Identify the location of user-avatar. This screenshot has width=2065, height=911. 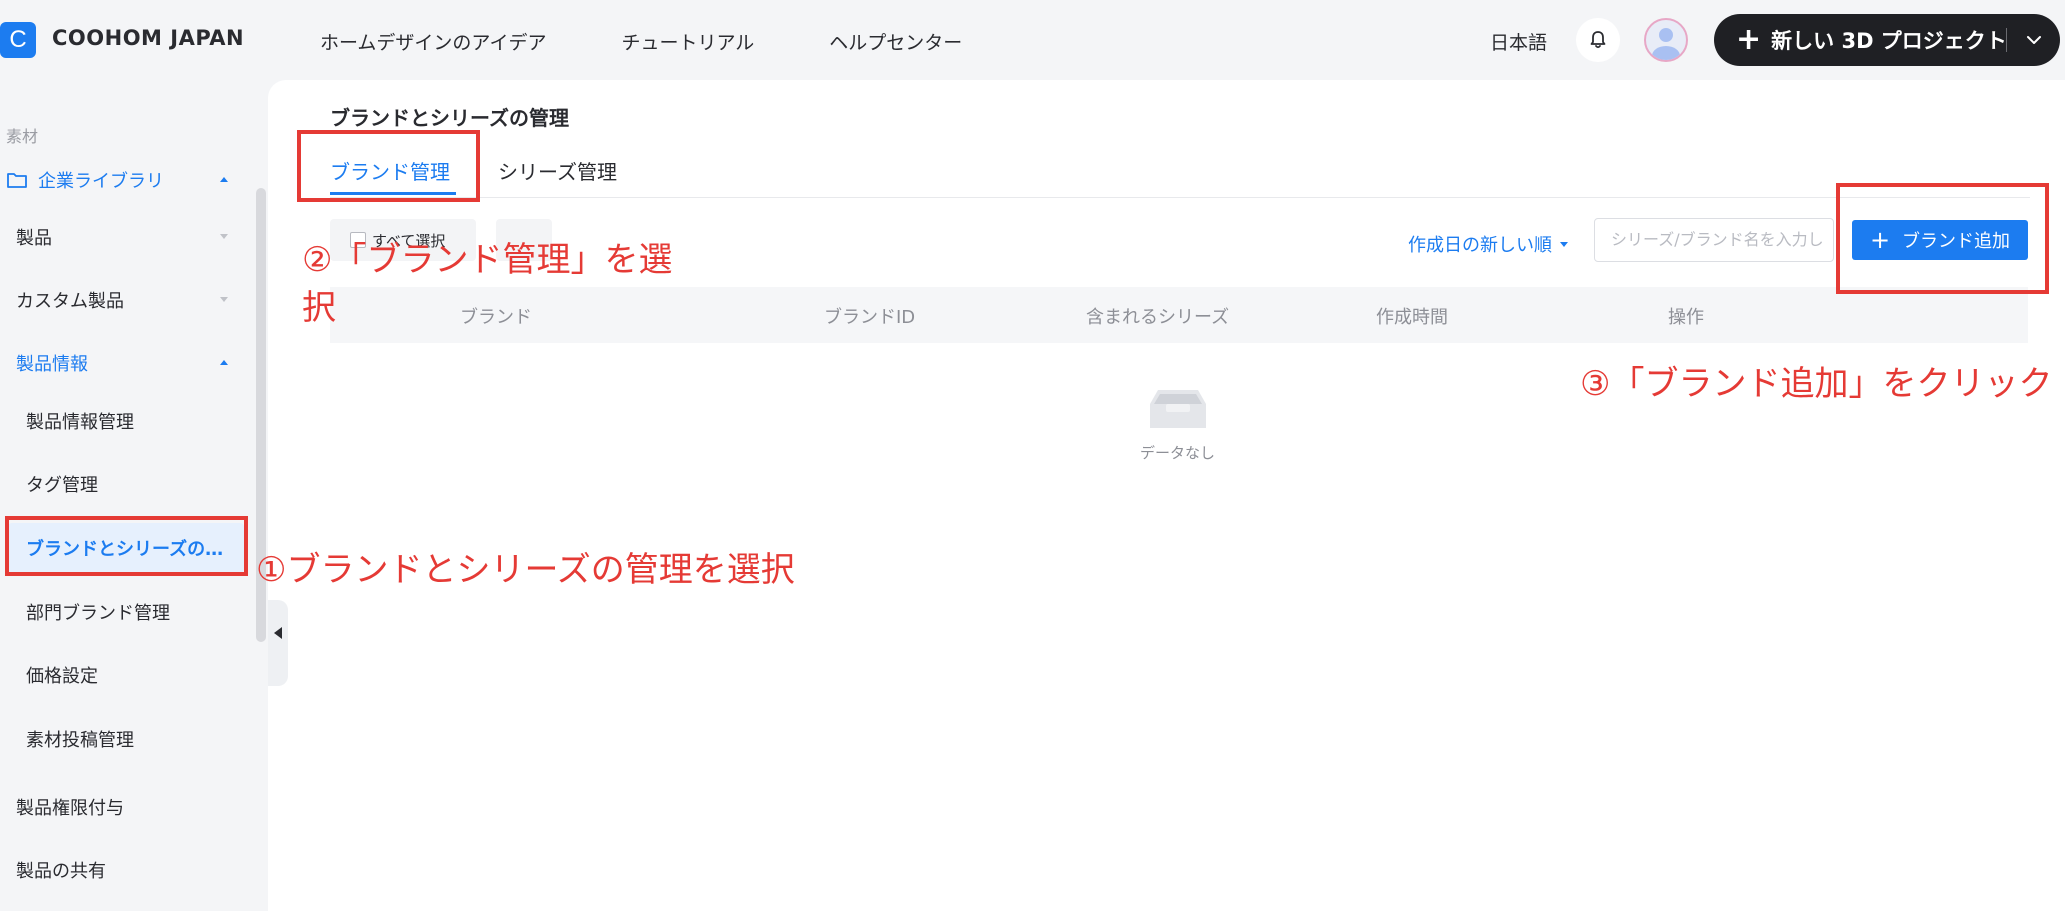
(1666, 40).